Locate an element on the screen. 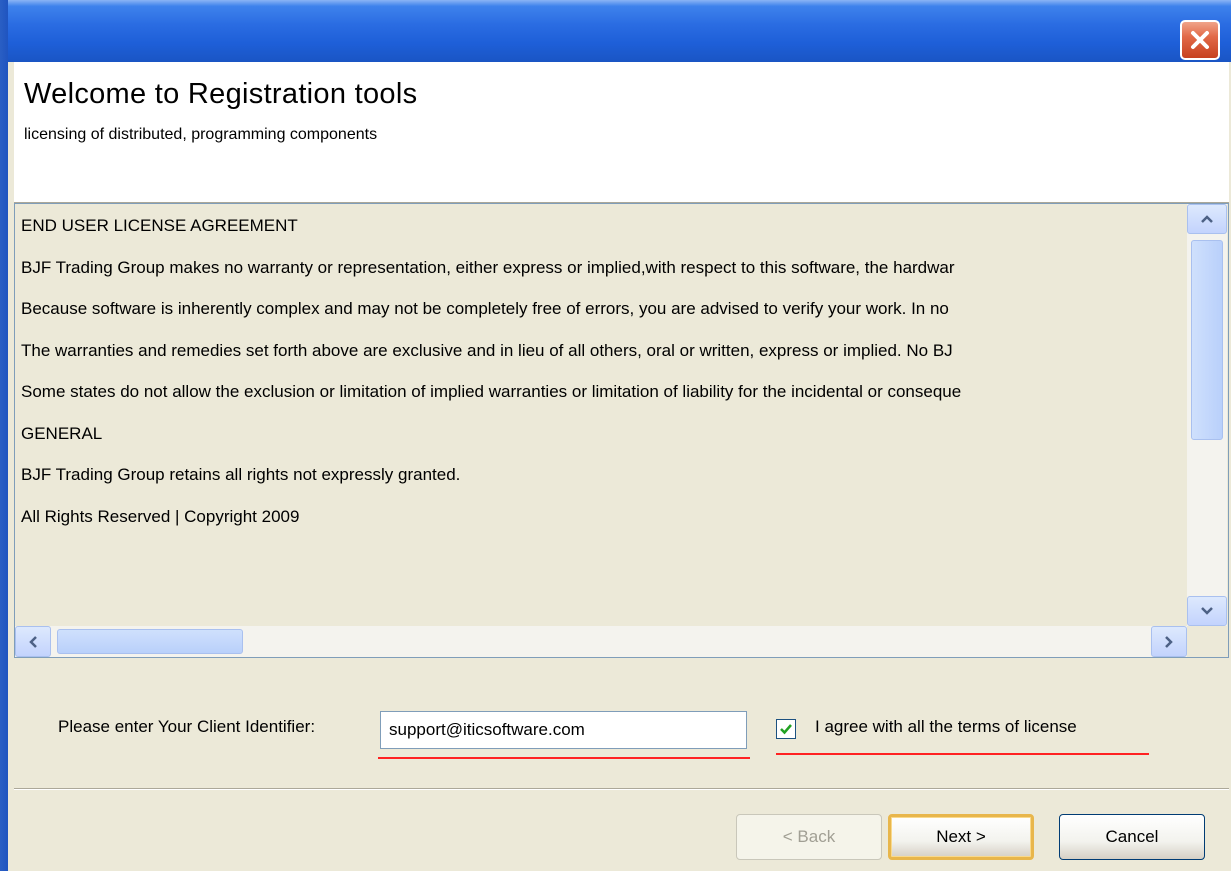 The width and height of the screenshot is (1231, 871). vertical-scroll-thumb is located at coordinates (1207, 340).